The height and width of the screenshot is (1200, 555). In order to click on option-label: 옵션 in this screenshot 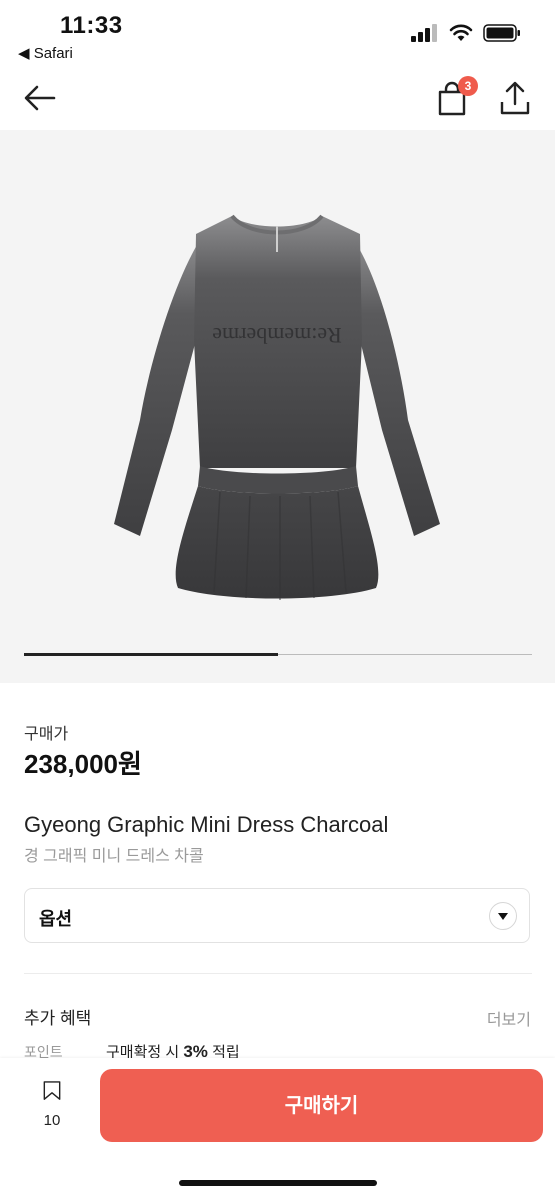, I will do `click(56, 919)`.